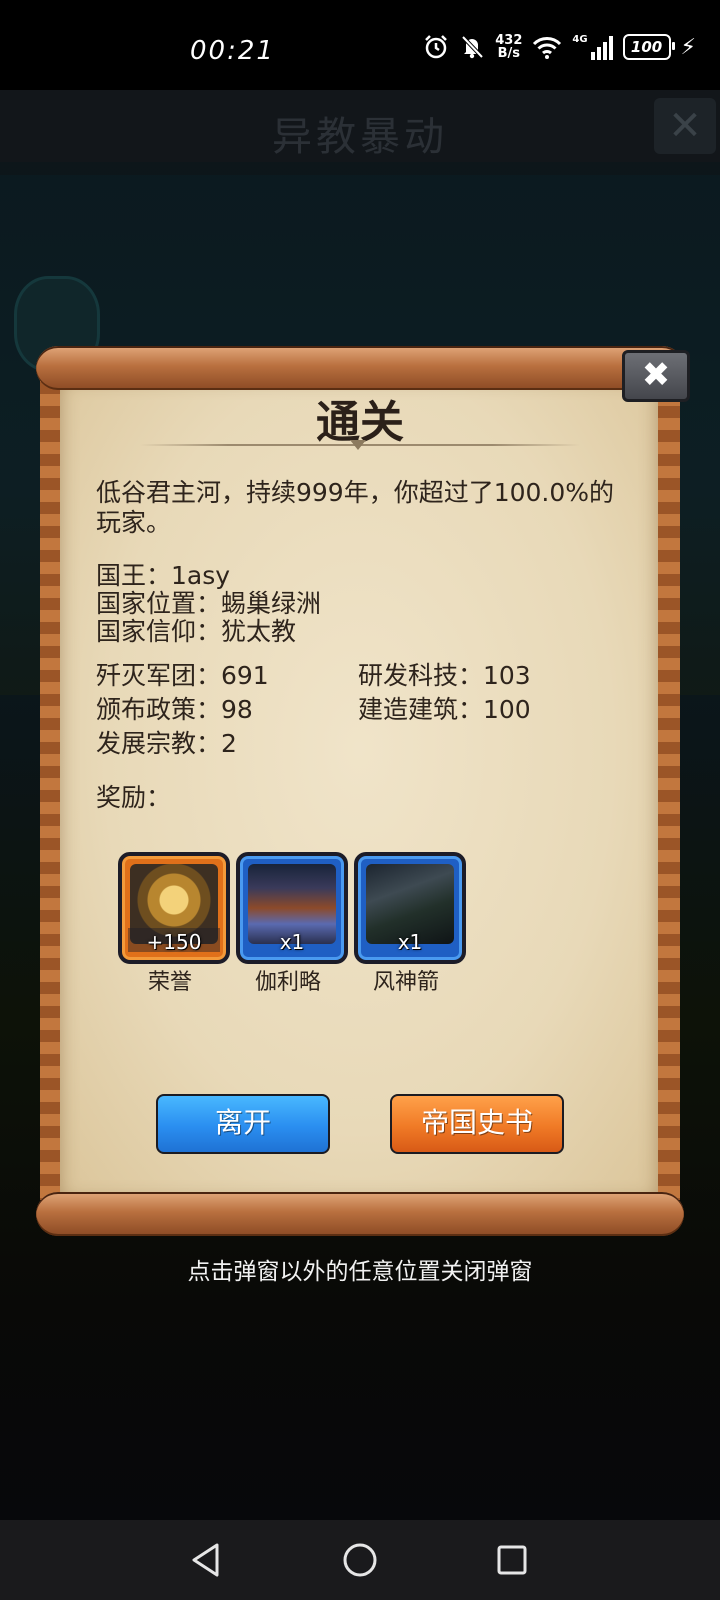 The height and width of the screenshot is (1600, 720). Describe the element at coordinates (355, 507) in the screenshot. I see `result-summary: 低谷君主河，持续999年，你超过了100.0%的玩家。` at that location.